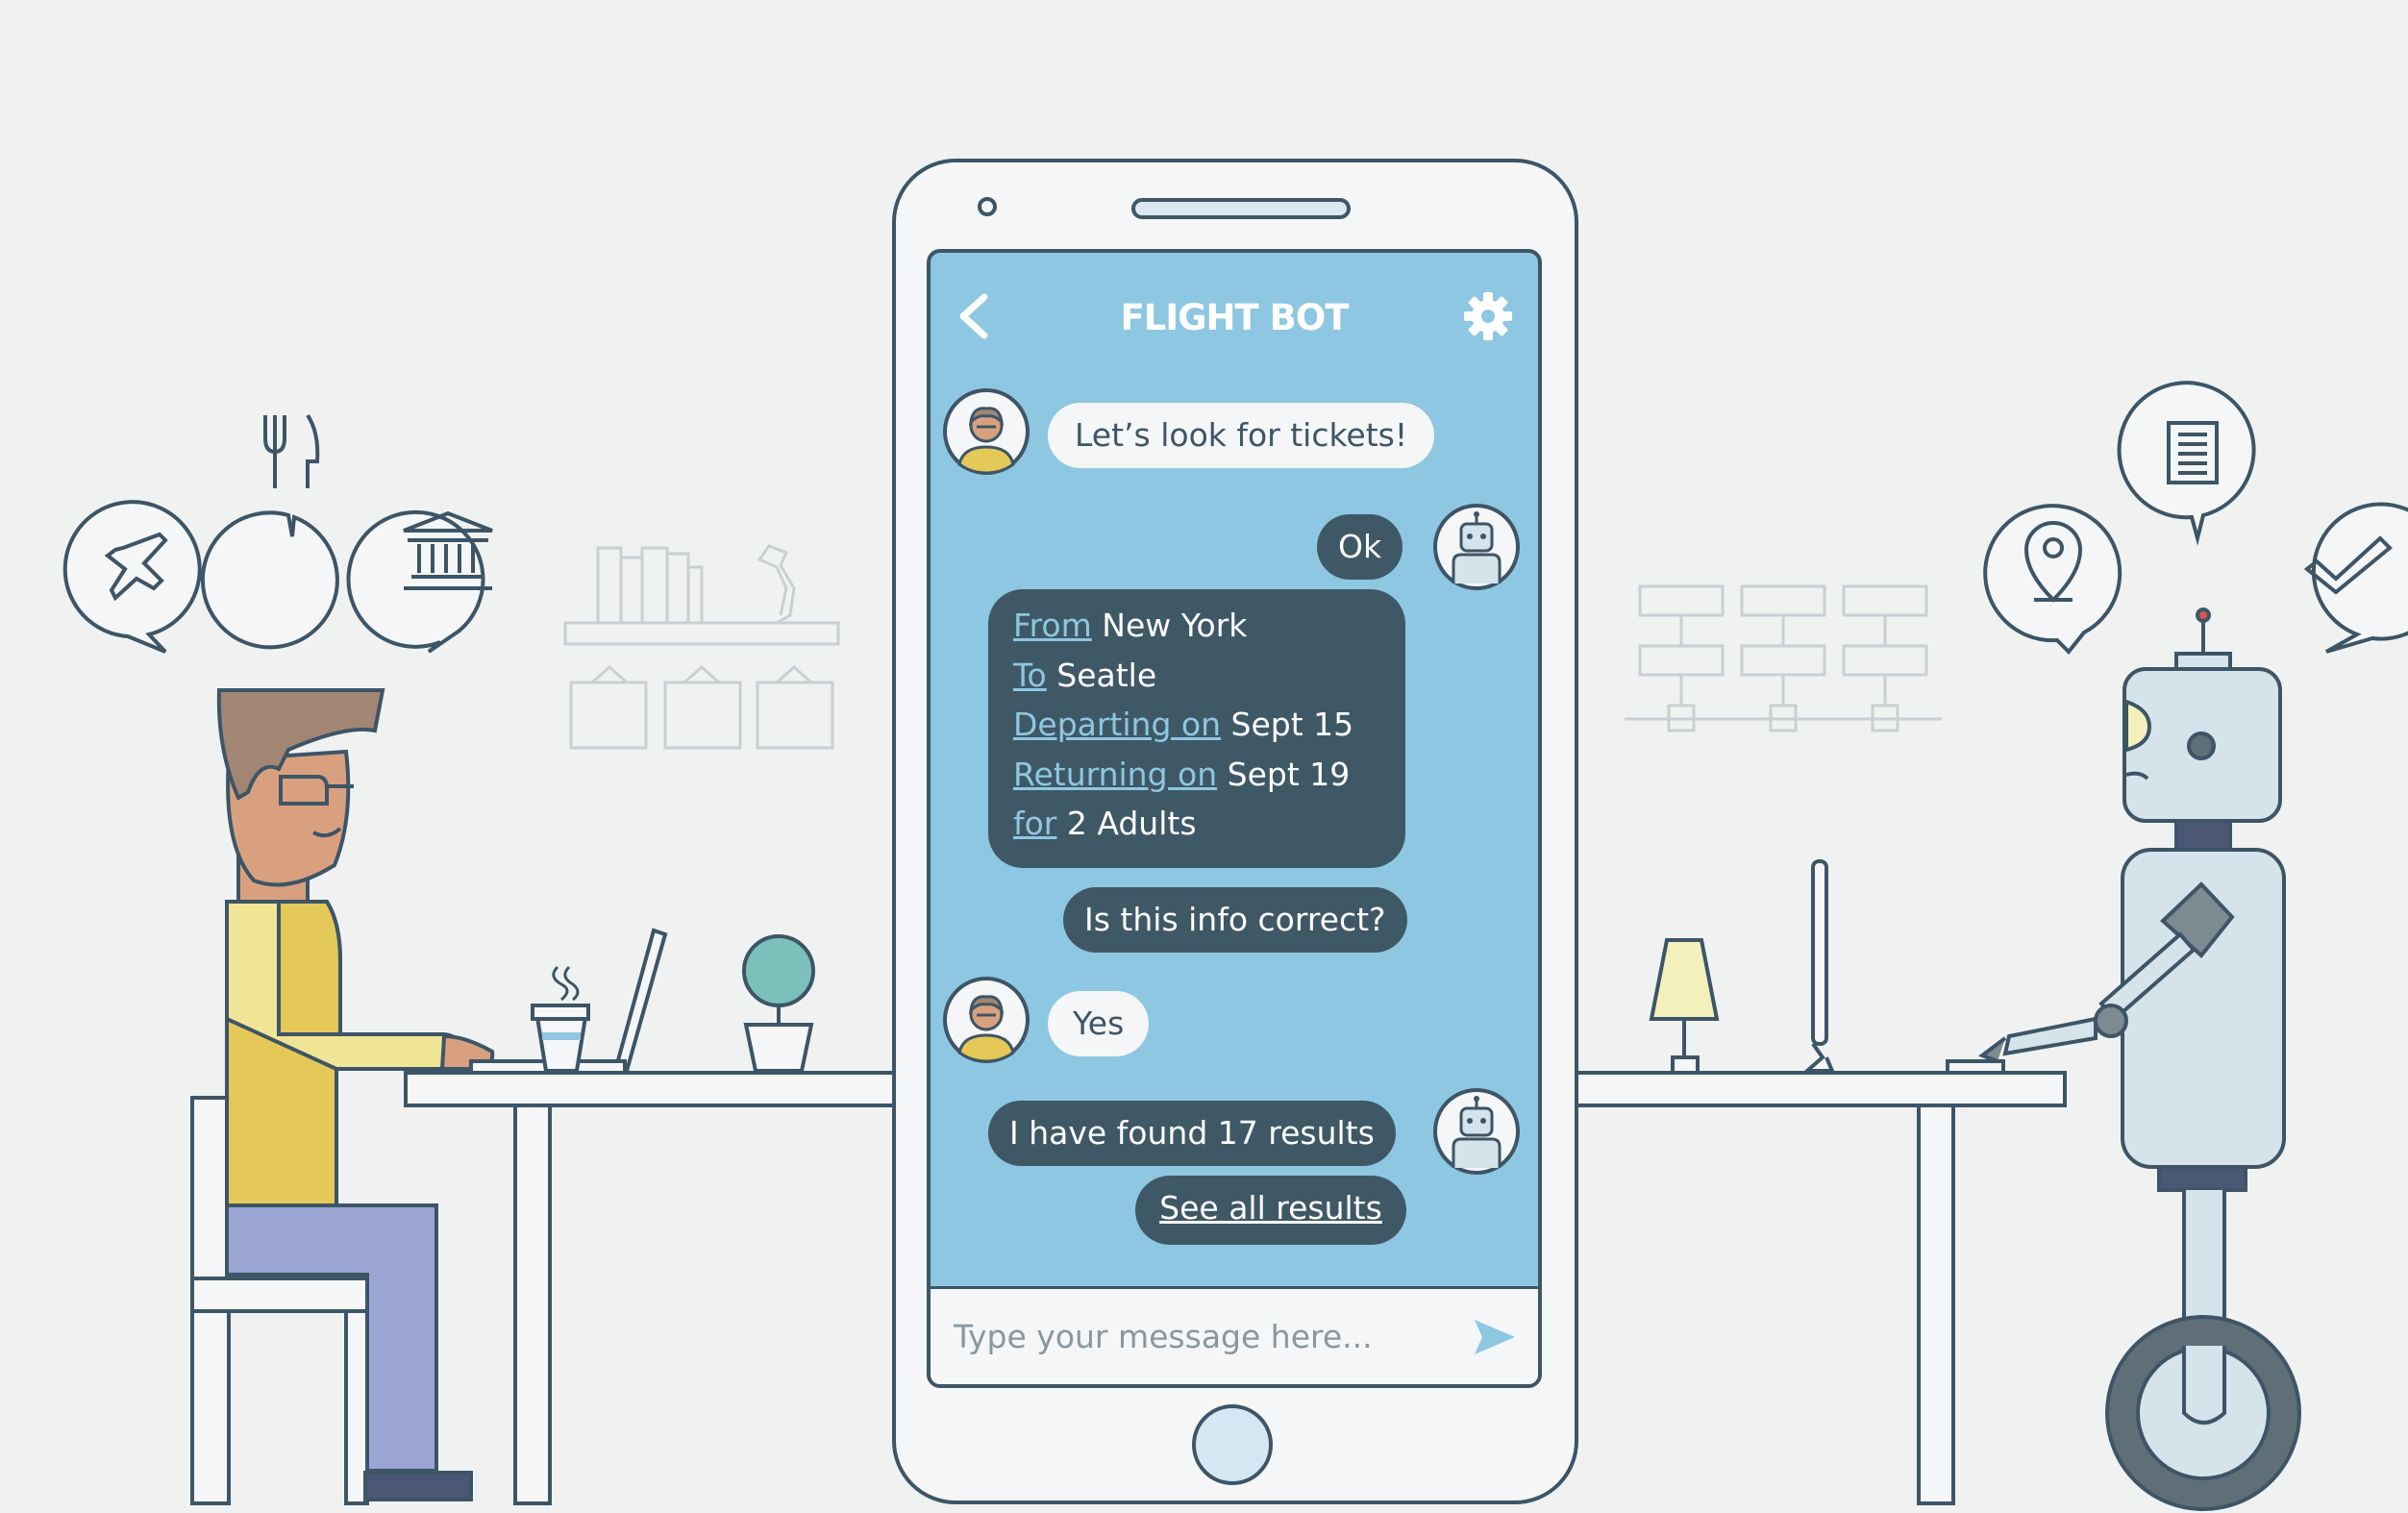 The image size is (2408, 1513). Describe the element at coordinates (2186, 463) in the screenshot. I see `speech-bubble-document` at that location.